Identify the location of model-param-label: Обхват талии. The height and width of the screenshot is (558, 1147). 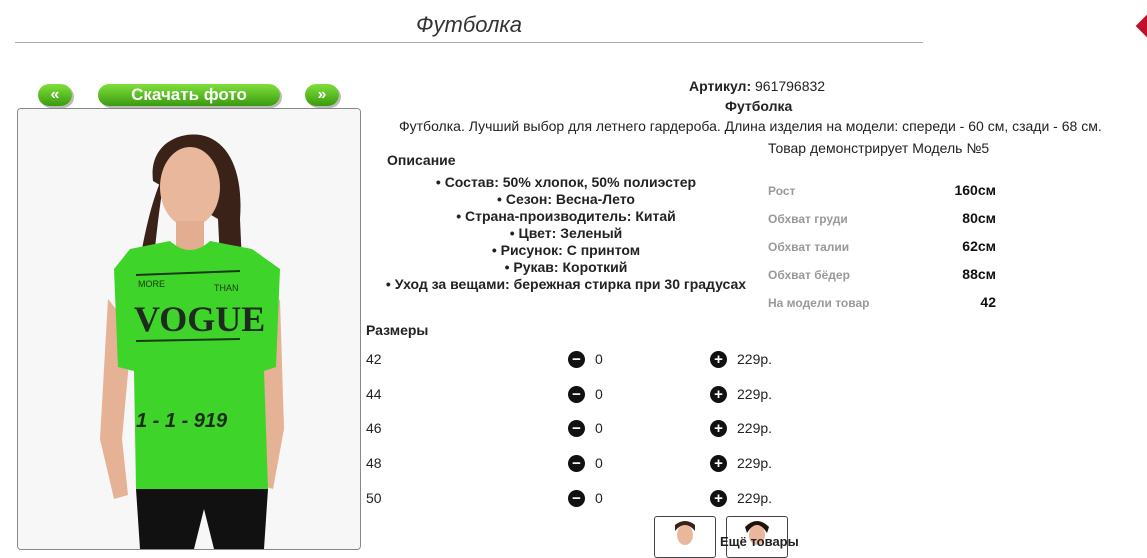
(809, 247).